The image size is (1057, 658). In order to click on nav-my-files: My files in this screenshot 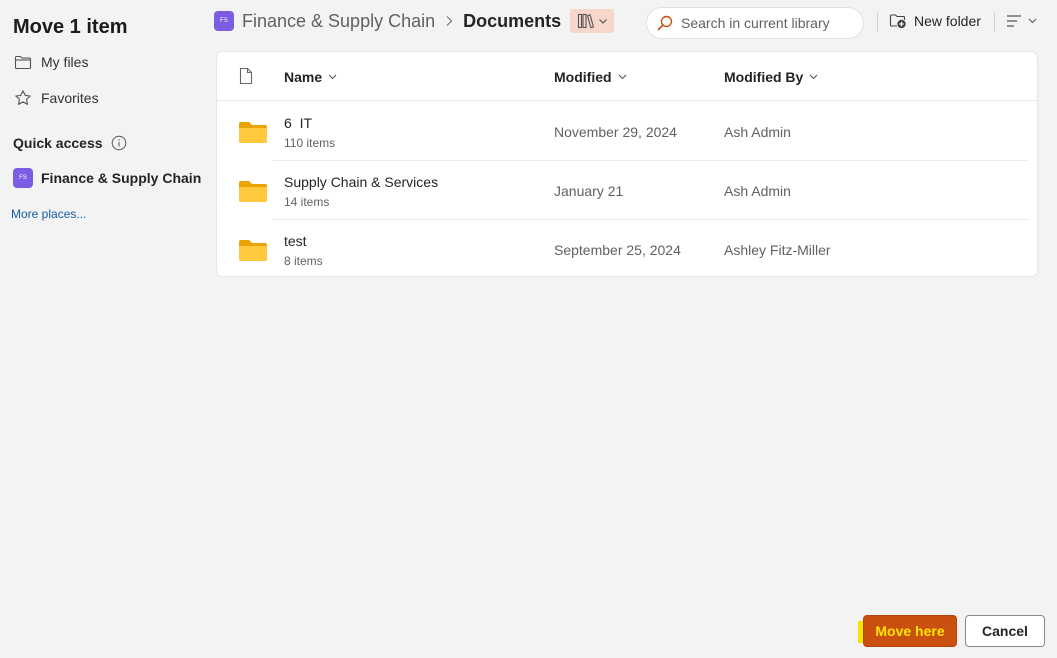, I will do `click(50, 62)`.